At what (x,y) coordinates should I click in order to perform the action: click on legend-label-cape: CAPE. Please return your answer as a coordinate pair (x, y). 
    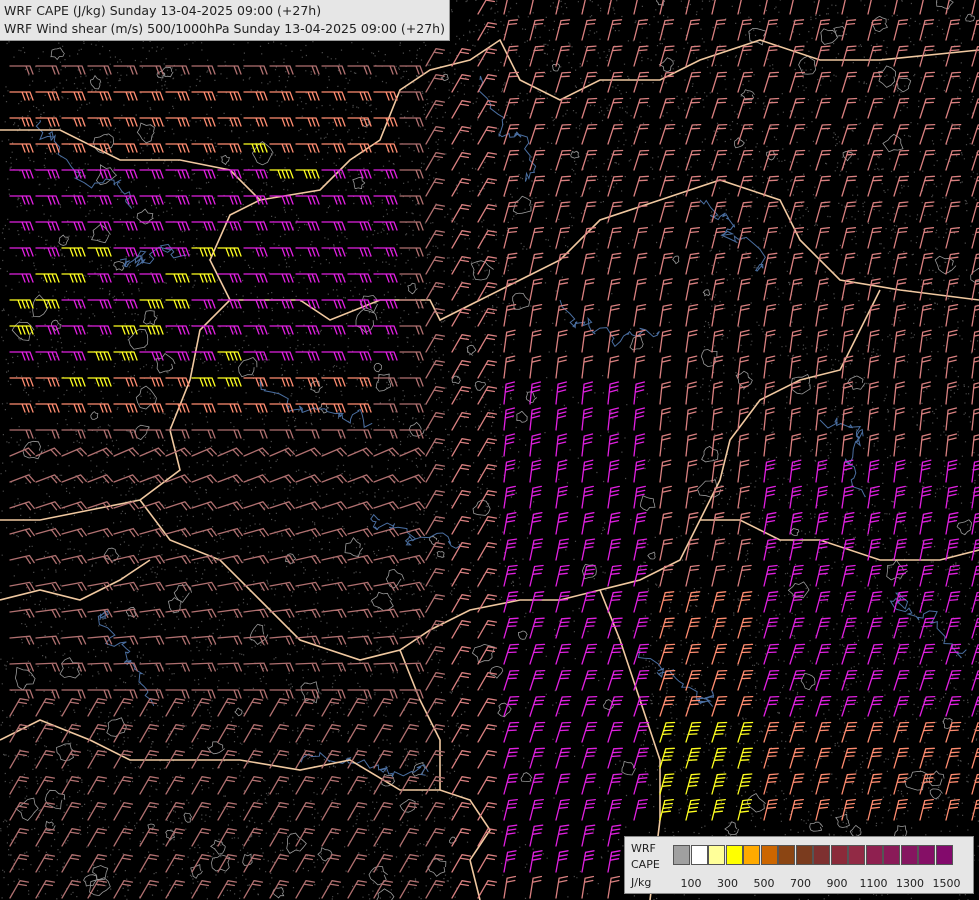
    Looking at the image, I should click on (645, 864).